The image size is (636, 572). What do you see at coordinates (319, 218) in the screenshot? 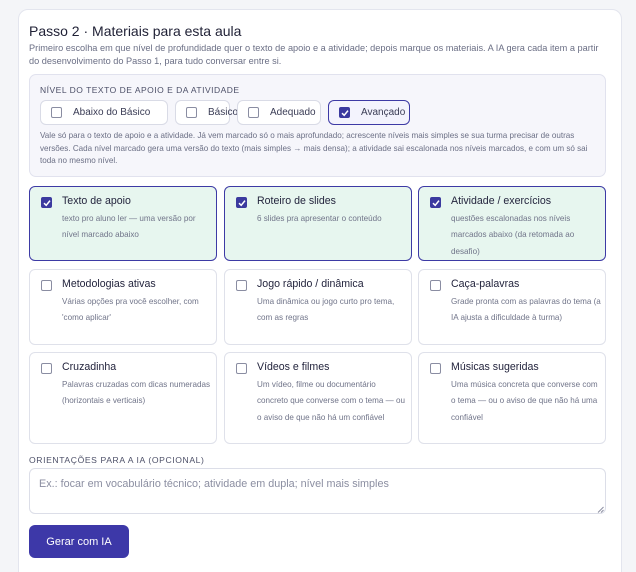
I see `material-description: 6 slides pra apresentar o conteúdo` at bounding box center [319, 218].